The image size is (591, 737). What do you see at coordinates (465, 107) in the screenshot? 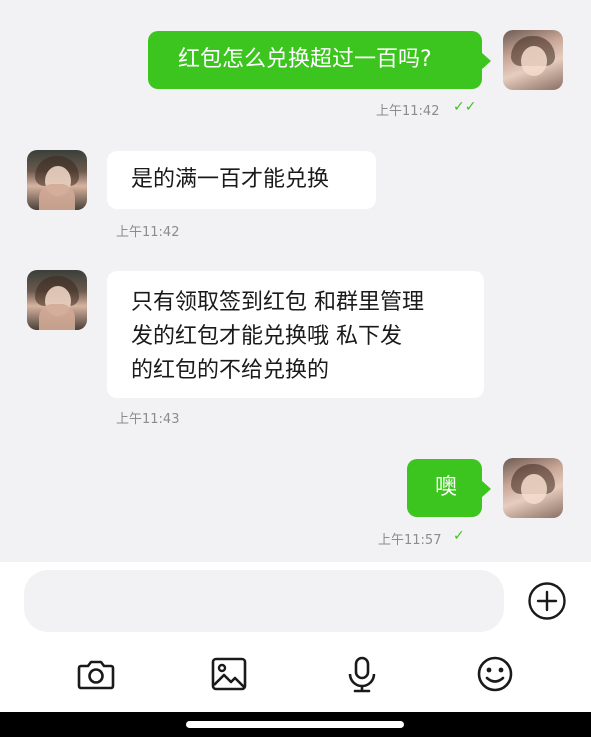
I see `double-check-icon: ✓✓` at bounding box center [465, 107].